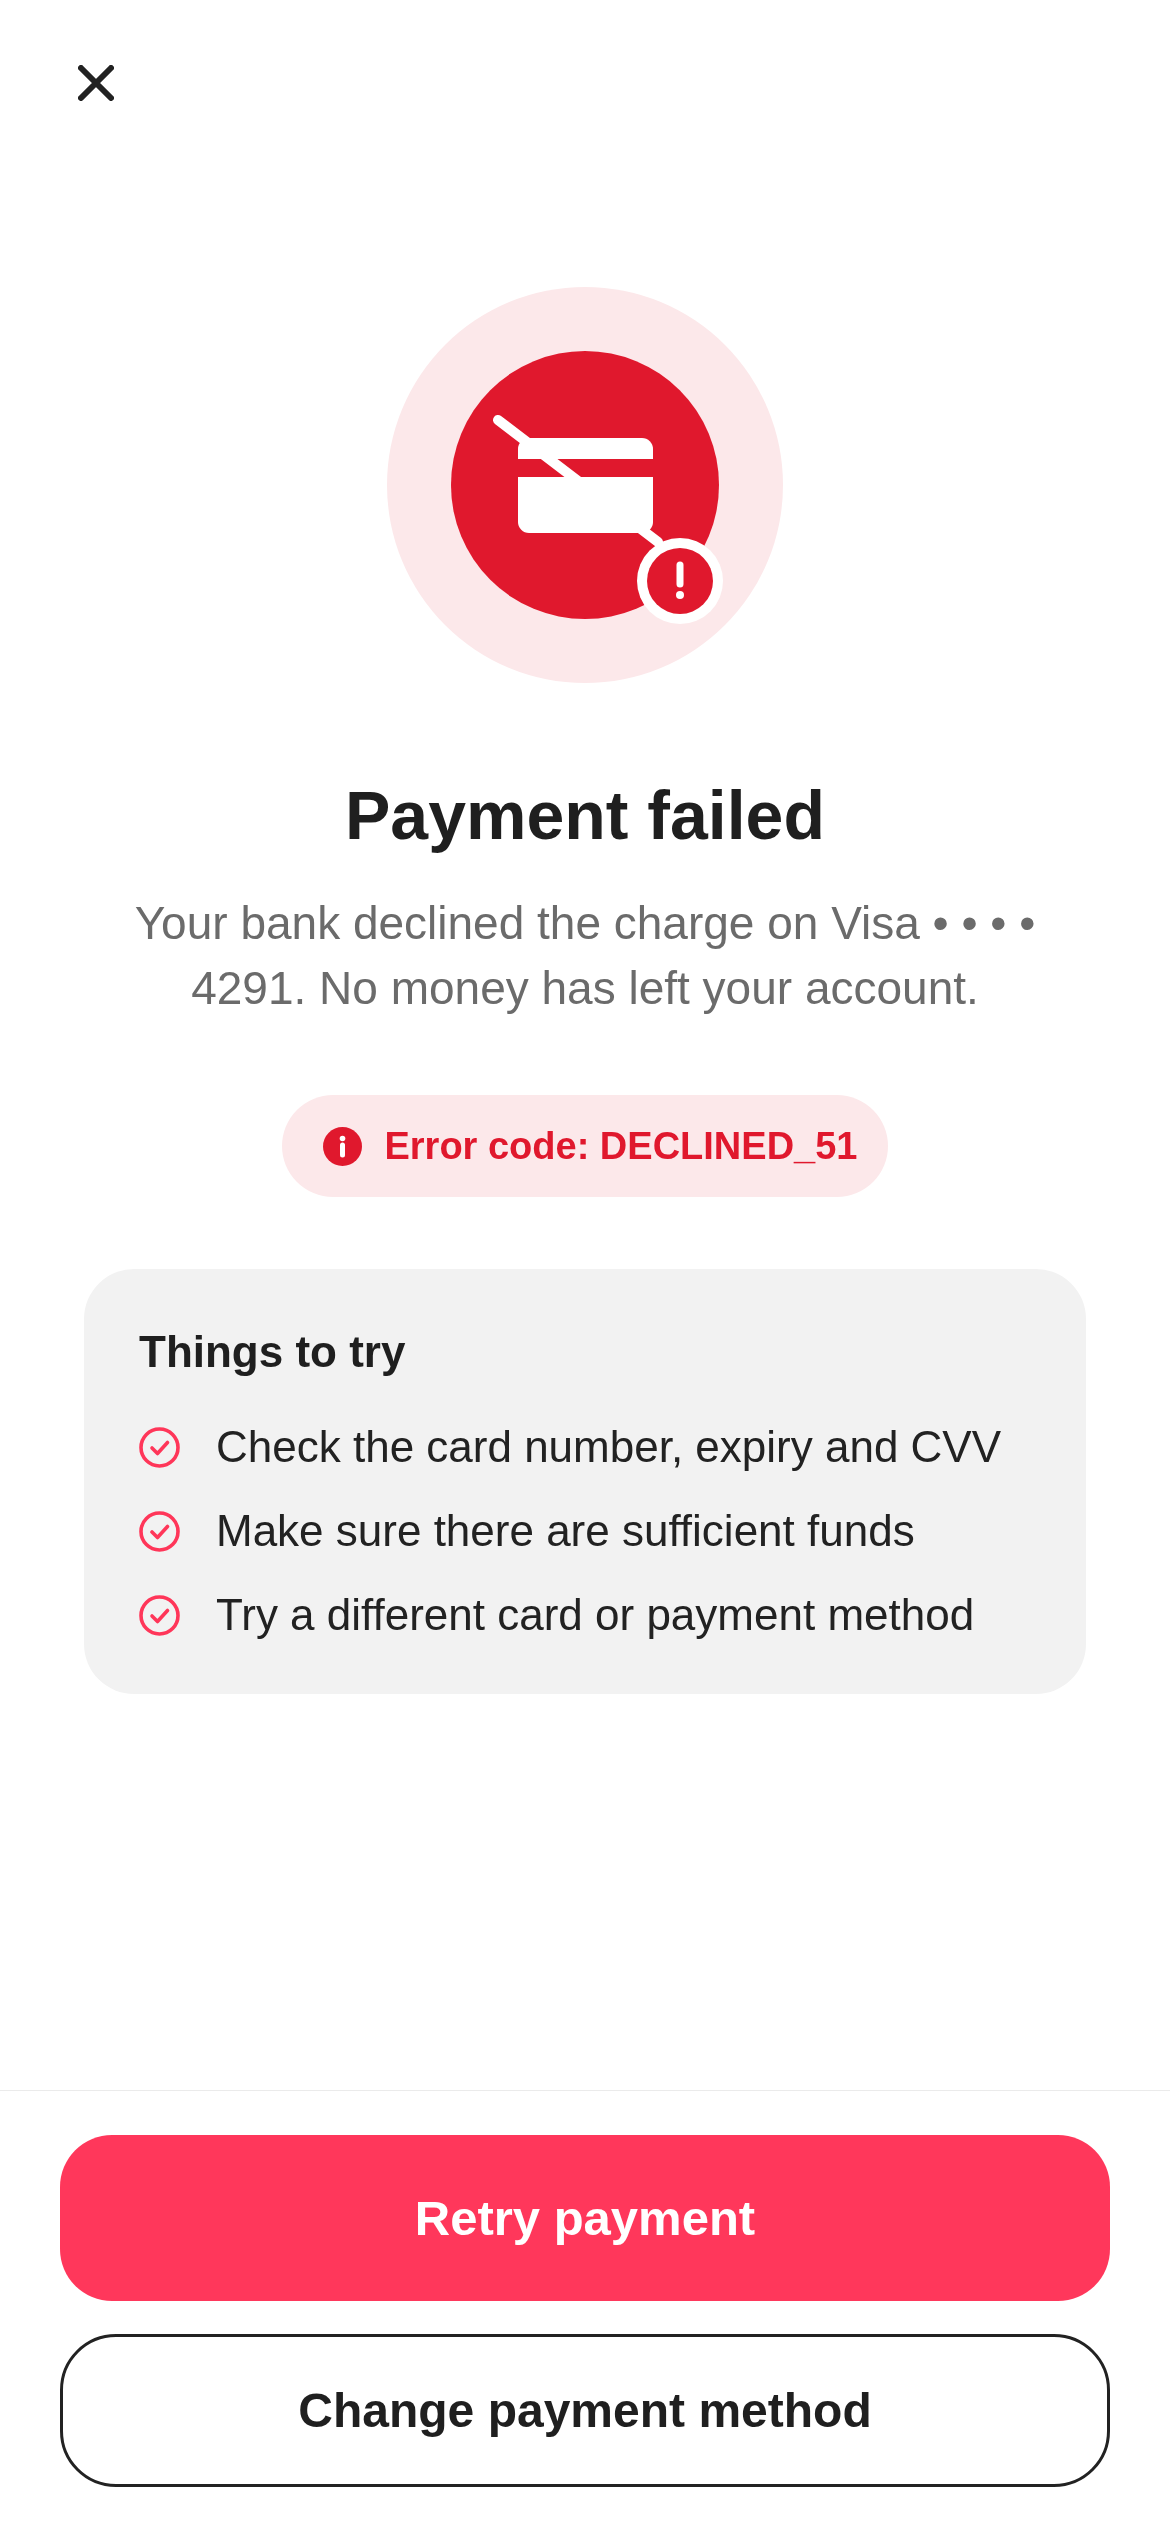  What do you see at coordinates (585, 2410) in the screenshot?
I see `change-method-button: Change payment method` at bounding box center [585, 2410].